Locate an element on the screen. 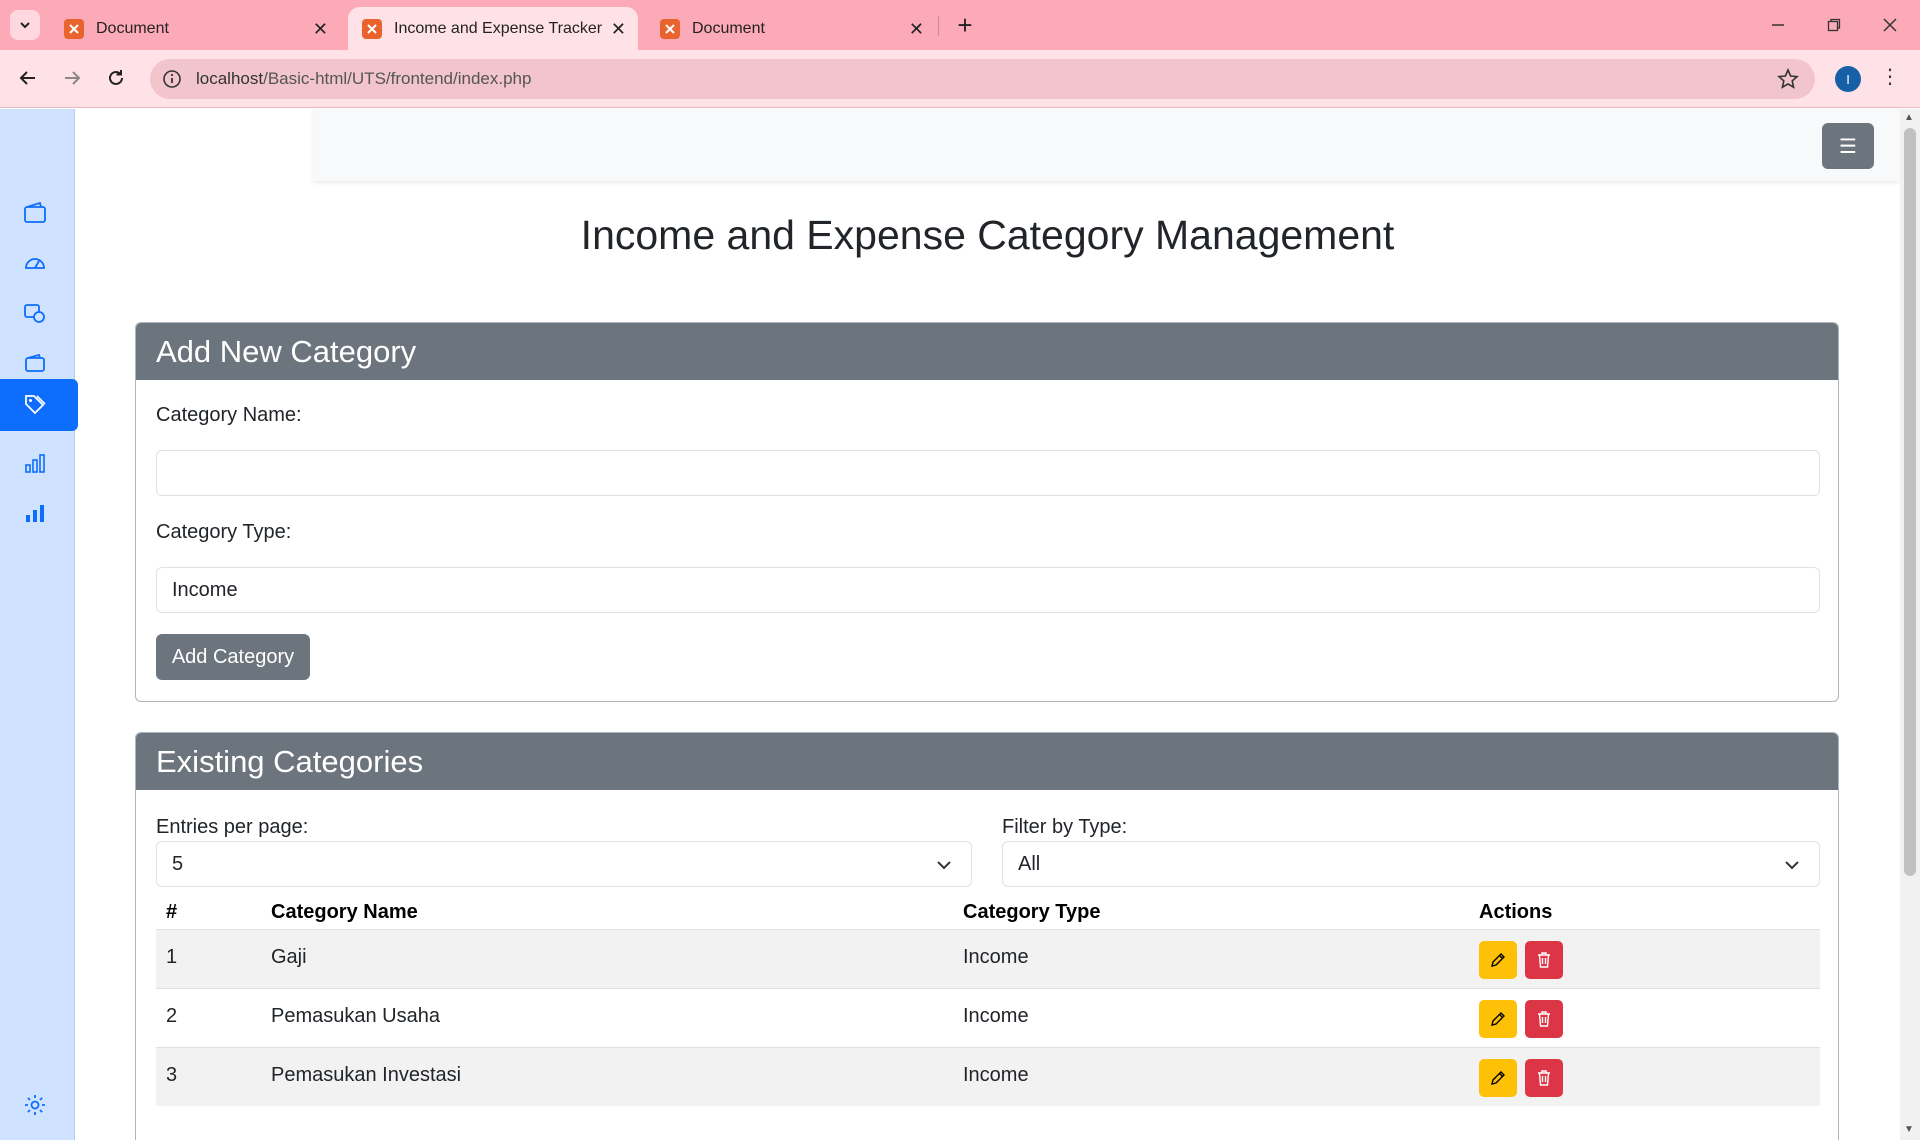  accounts-icon is located at coordinates (35, 362).